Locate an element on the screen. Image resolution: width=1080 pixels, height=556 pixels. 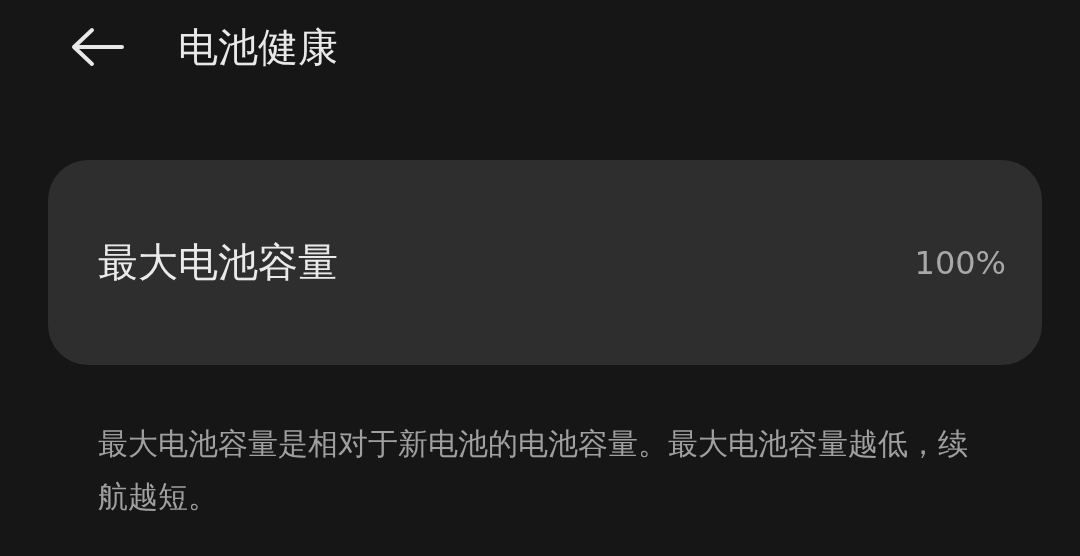
capacity-label: 最大电池容量 is located at coordinates (218, 262).